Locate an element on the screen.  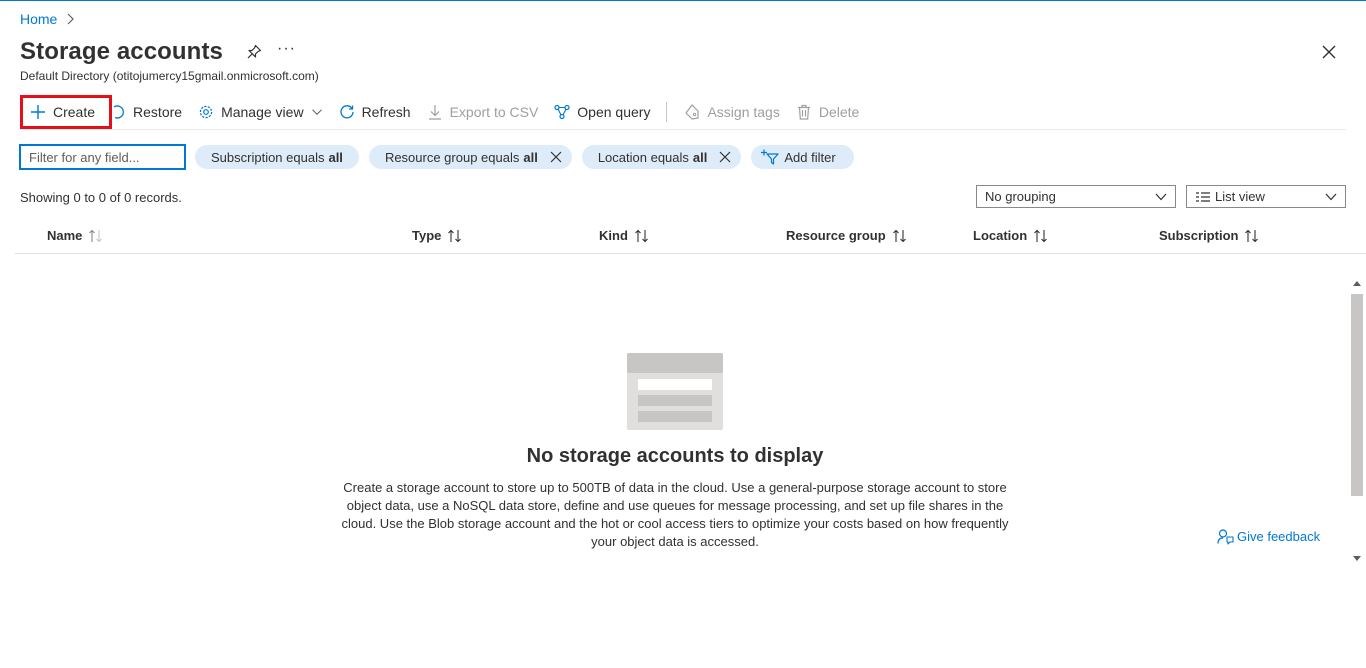
delete-button: Delete is located at coordinates (827, 112).